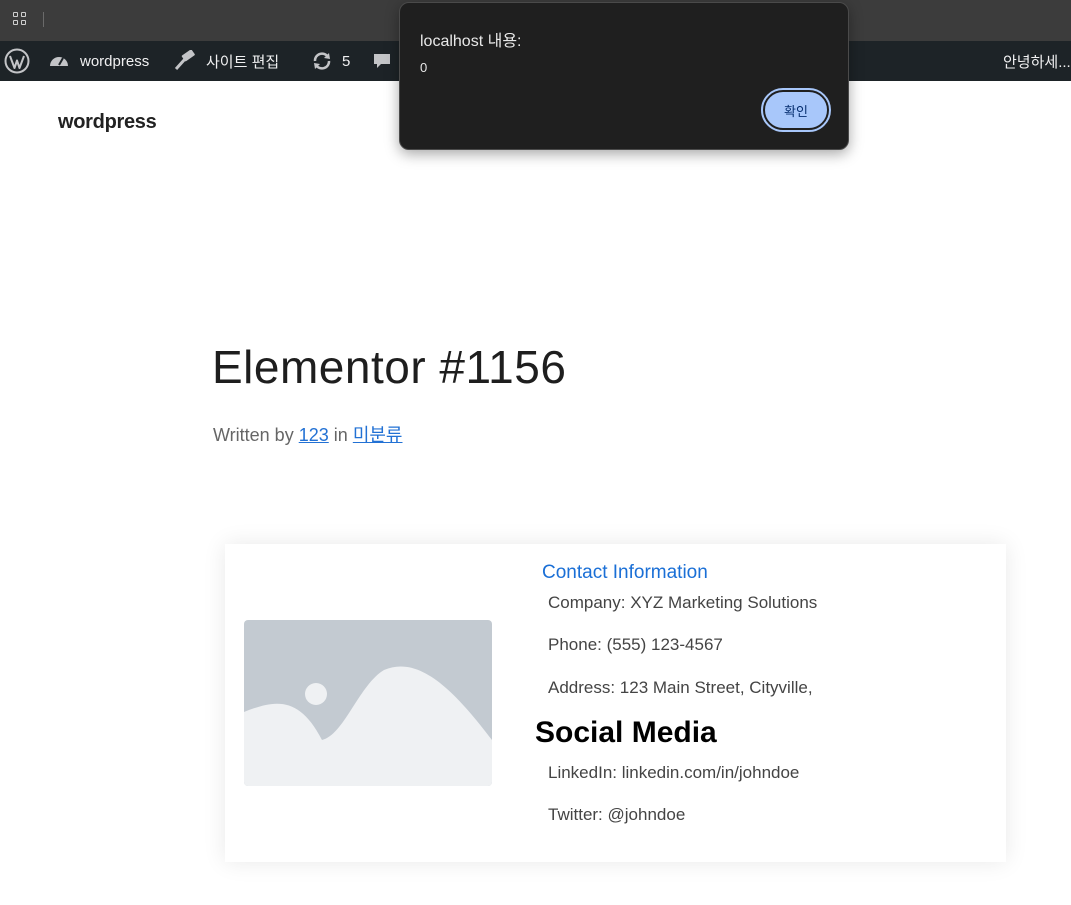 The image size is (1071, 905). Describe the element at coordinates (43, 19) in the screenshot. I see `bookmarks-divider` at that location.